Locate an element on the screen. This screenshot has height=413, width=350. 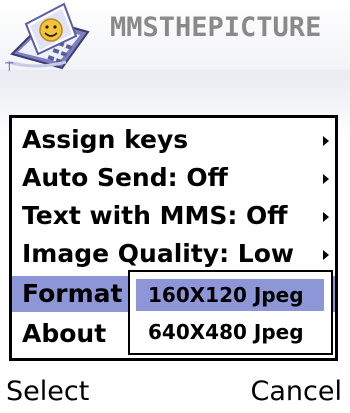
submenu-item-label: 640X480 Jpeg is located at coordinates (226, 332).